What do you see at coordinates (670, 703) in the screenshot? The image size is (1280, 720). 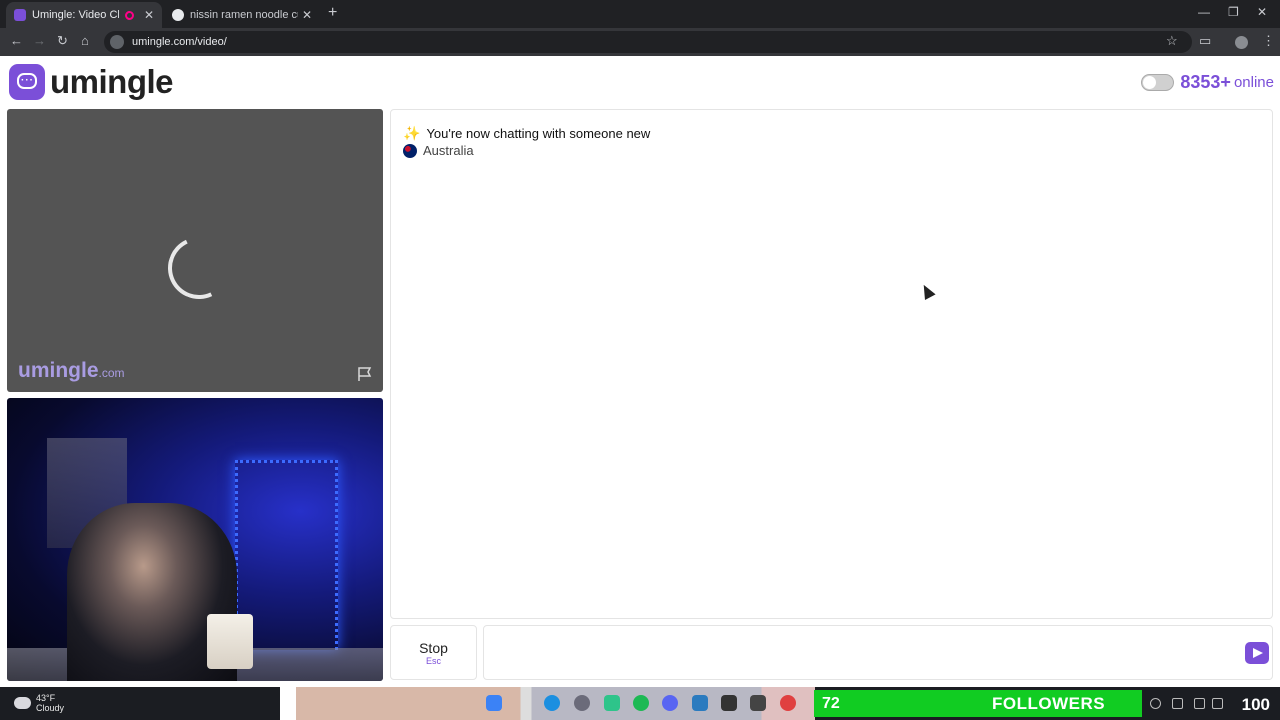 I see `discord-icon` at bounding box center [670, 703].